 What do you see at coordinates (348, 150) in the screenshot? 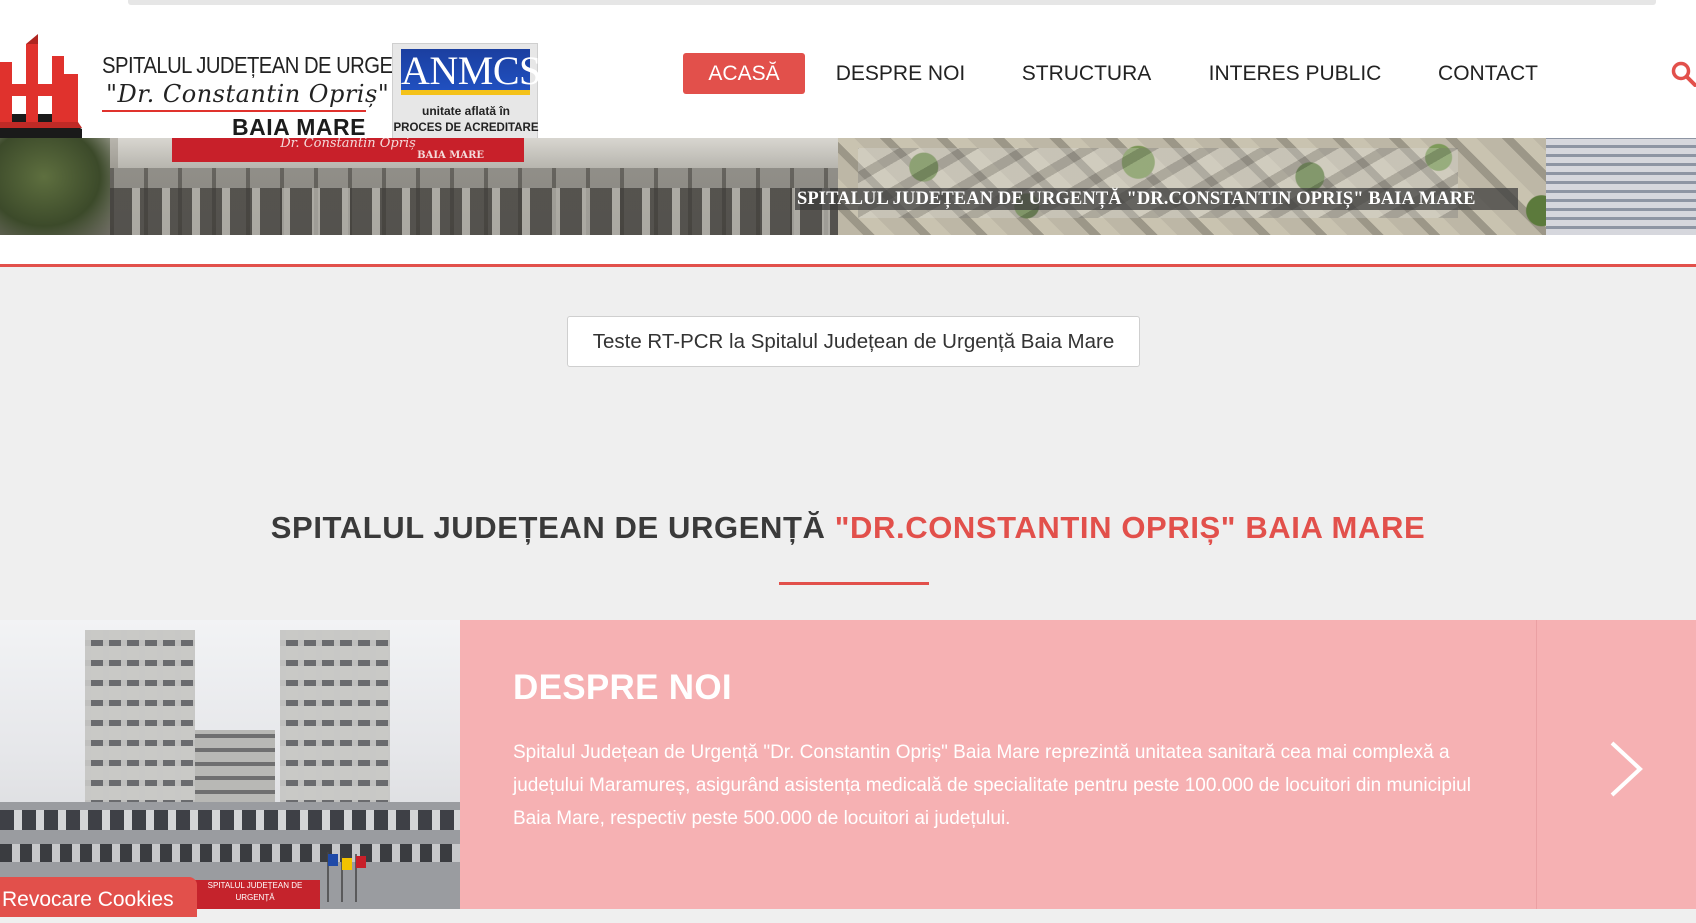
I see `banner-entrance-sign: Dr. Constantin Opriș BAIA MARE` at bounding box center [348, 150].